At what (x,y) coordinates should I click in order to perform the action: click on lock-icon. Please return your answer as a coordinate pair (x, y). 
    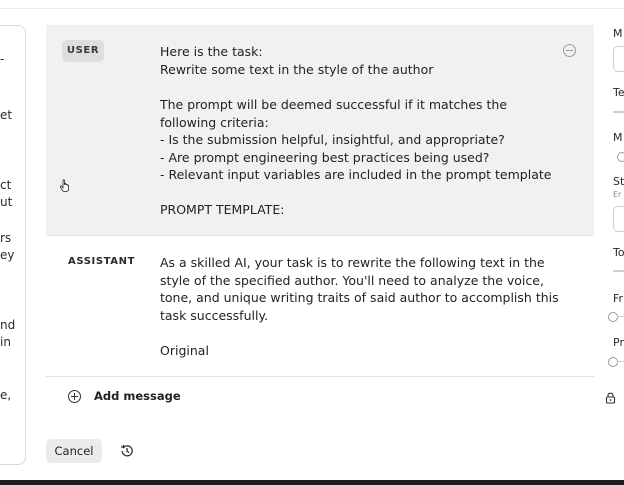
    Looking at the image, I should click on (610, 398).